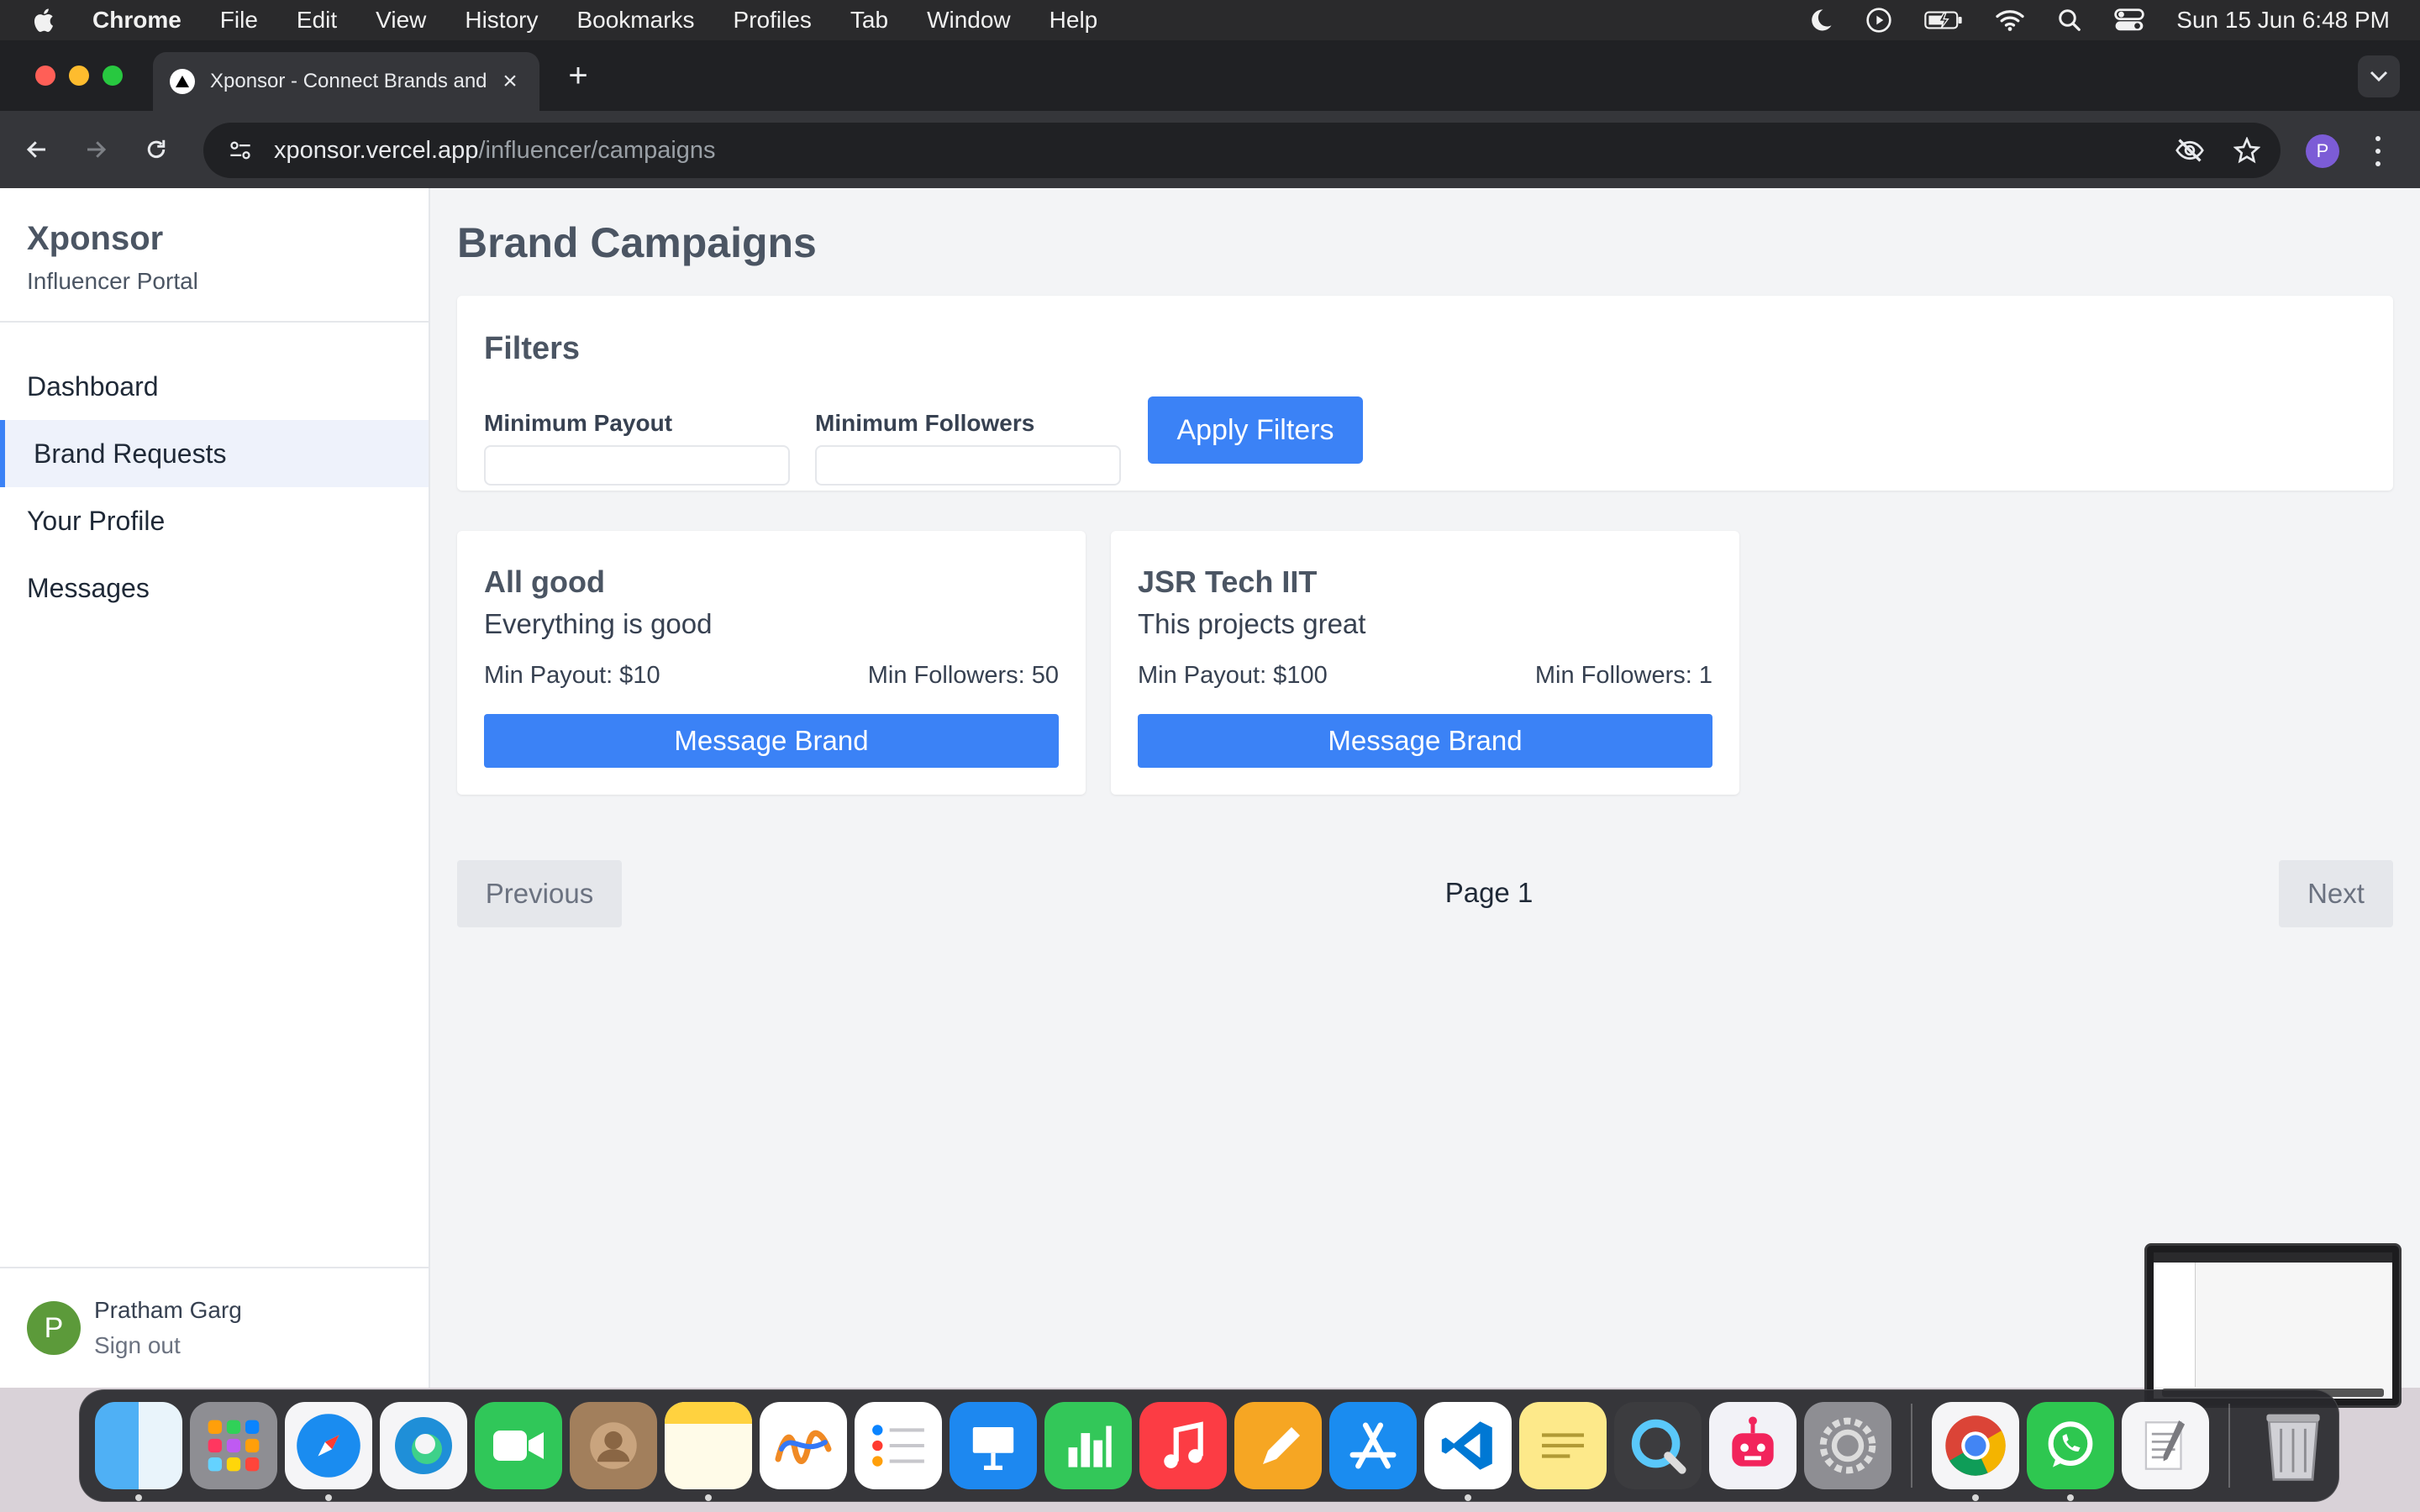  Describe the element at coordinates (578, 75) in the screenshot. I see `new-tab-button: +` at that location.